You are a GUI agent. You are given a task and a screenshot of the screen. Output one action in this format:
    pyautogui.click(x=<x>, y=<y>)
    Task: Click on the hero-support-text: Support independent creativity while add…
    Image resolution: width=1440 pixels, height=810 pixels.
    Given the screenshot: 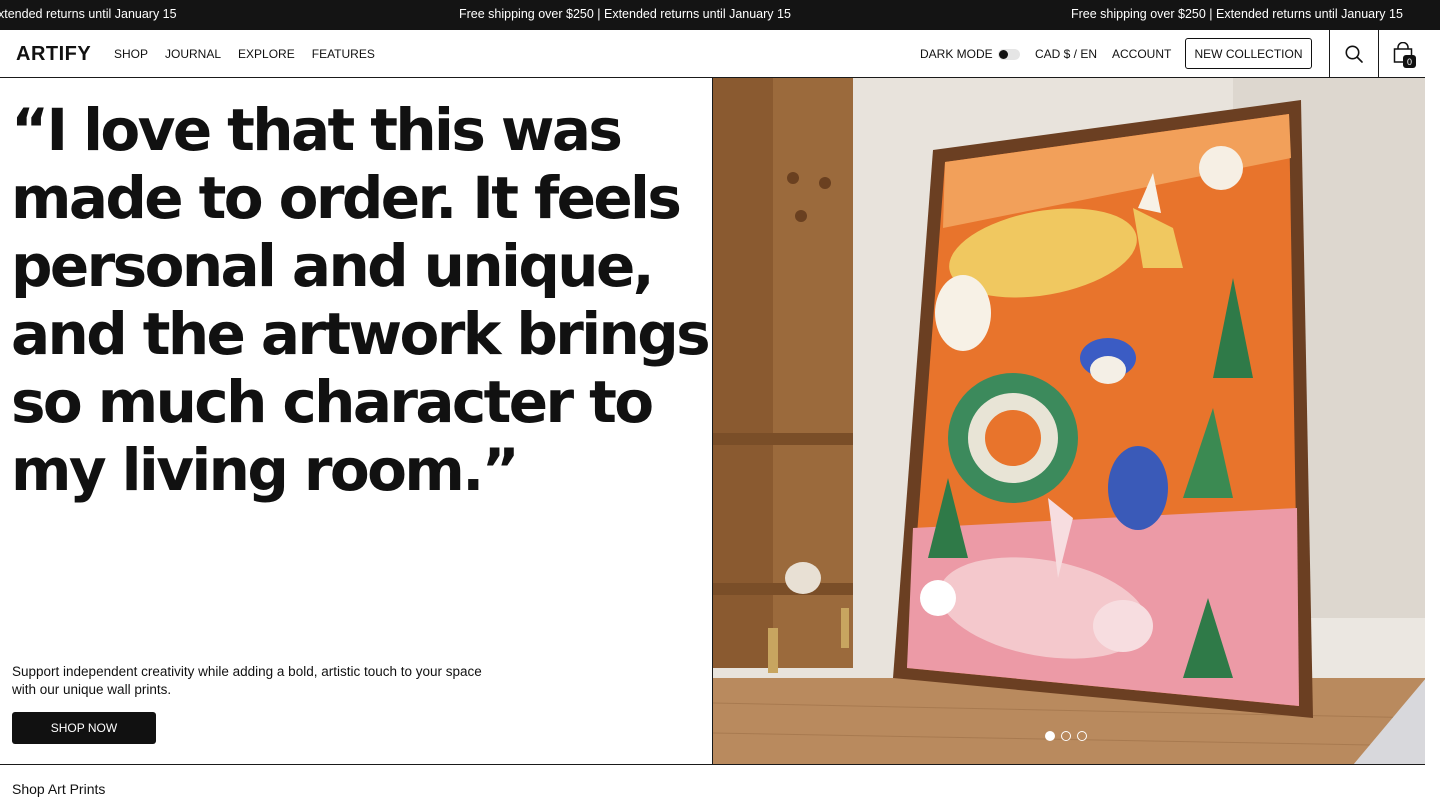 What is the action you would take?
    pyautogui.click(x=247, y=680)
    